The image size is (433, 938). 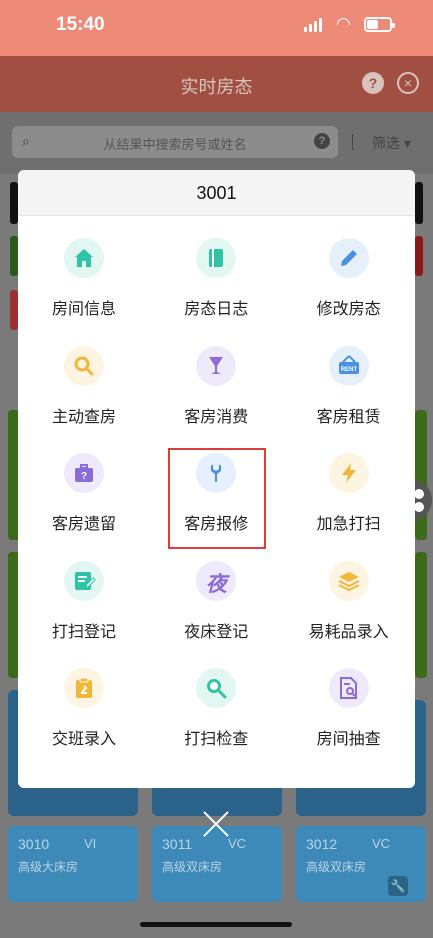 What do you see at coordinates (216, 688) in the screenshot?
I see `search-check-icon` at bounding box center [216, 688].